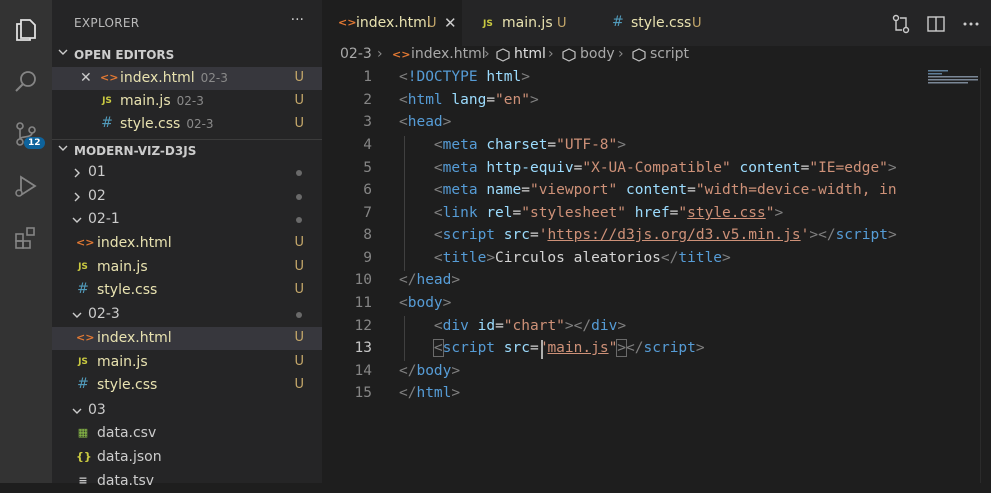 The width and height of the screenshot is (991, 493). Describe the element at coordinates (469, 100) in the screenshot. I see `code-line: <html lang="en">` at that location.